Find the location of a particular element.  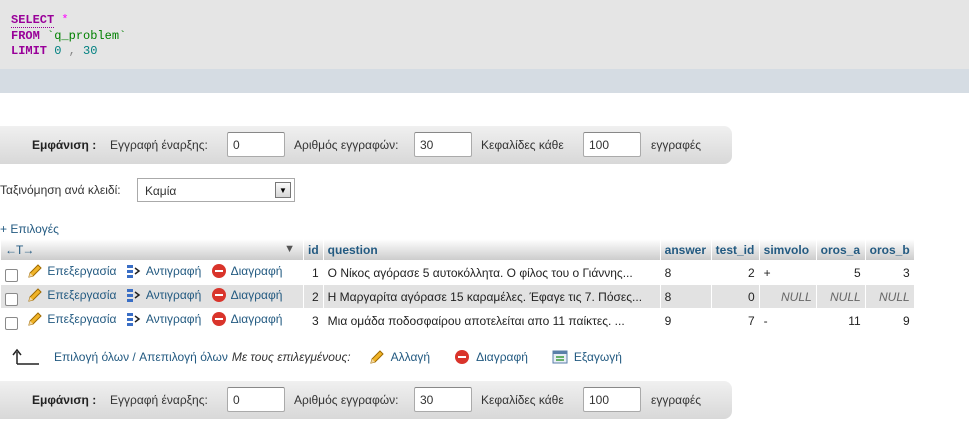

bulk-export-button: Εξαγωγή is located at coordinates (587, 357).